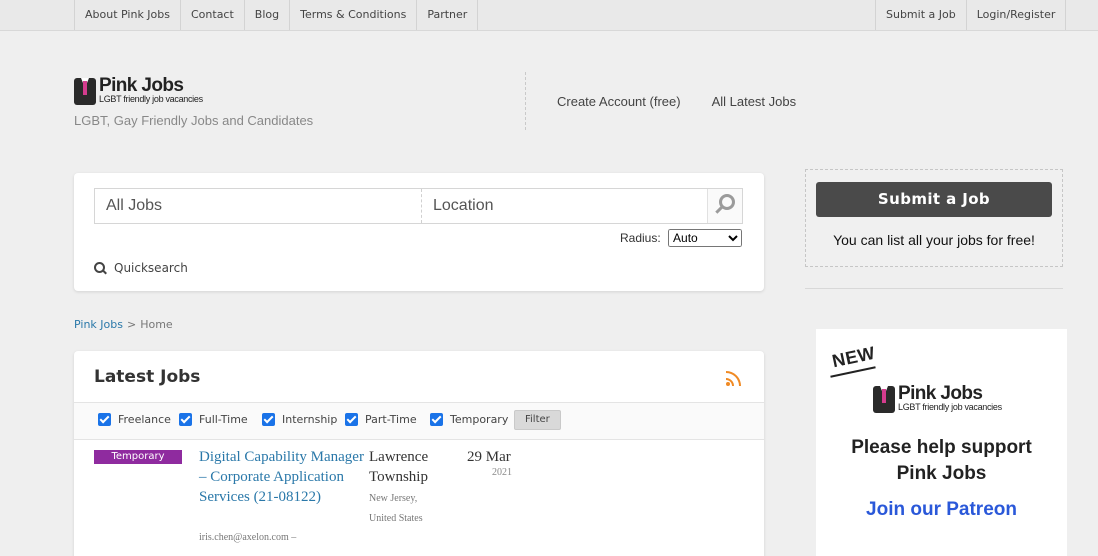  What do you see at coordinates (489, 457) in the screenshot?
I see `job-date: 29 Mar` at bounding box center [489, 457].